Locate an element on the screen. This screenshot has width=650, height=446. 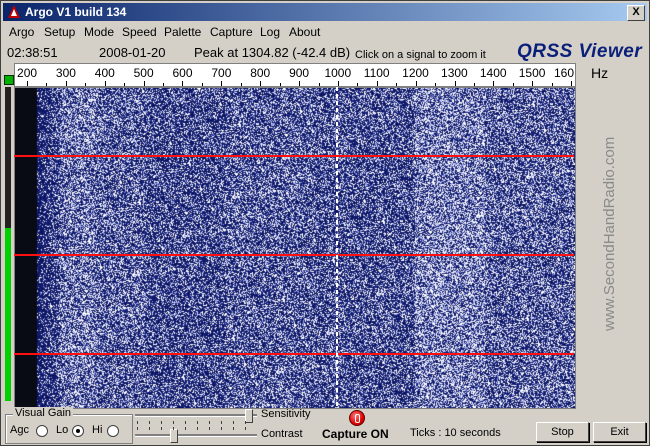
menu-mode: Mode is located at coordinates (99, 32).